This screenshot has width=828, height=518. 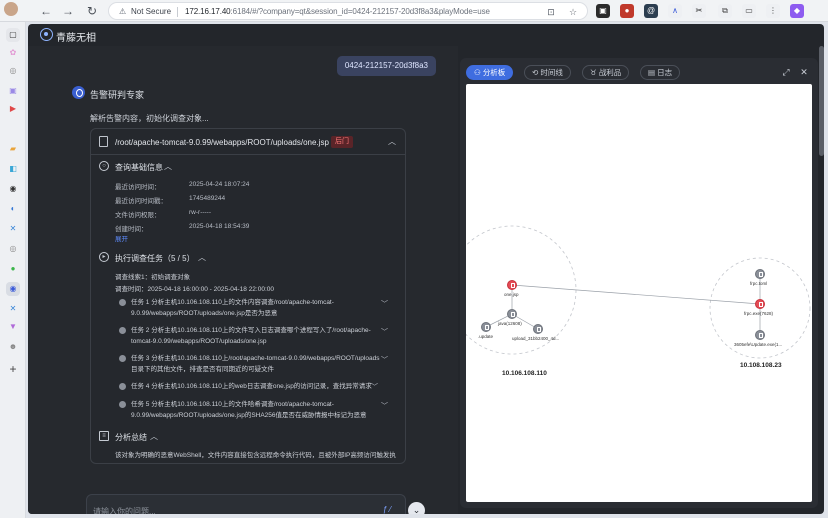 I want to click on sidebar-globe-icon: ◎, so click(x=13, y=71).